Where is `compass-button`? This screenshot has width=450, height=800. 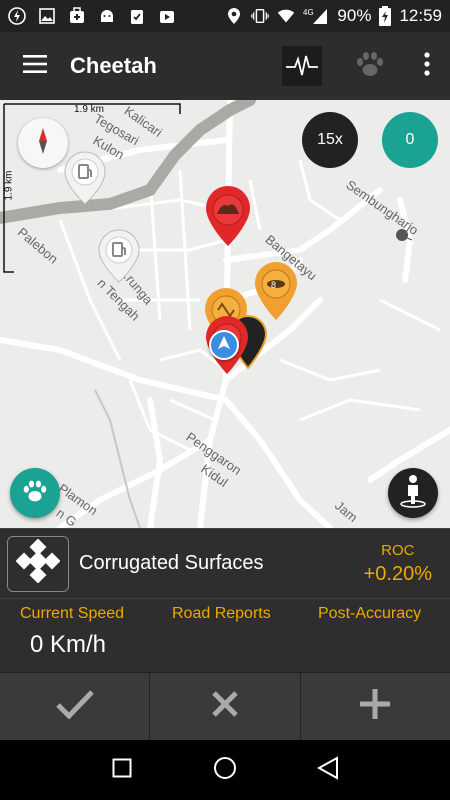
compass-button is located at coordinates (43, 143).